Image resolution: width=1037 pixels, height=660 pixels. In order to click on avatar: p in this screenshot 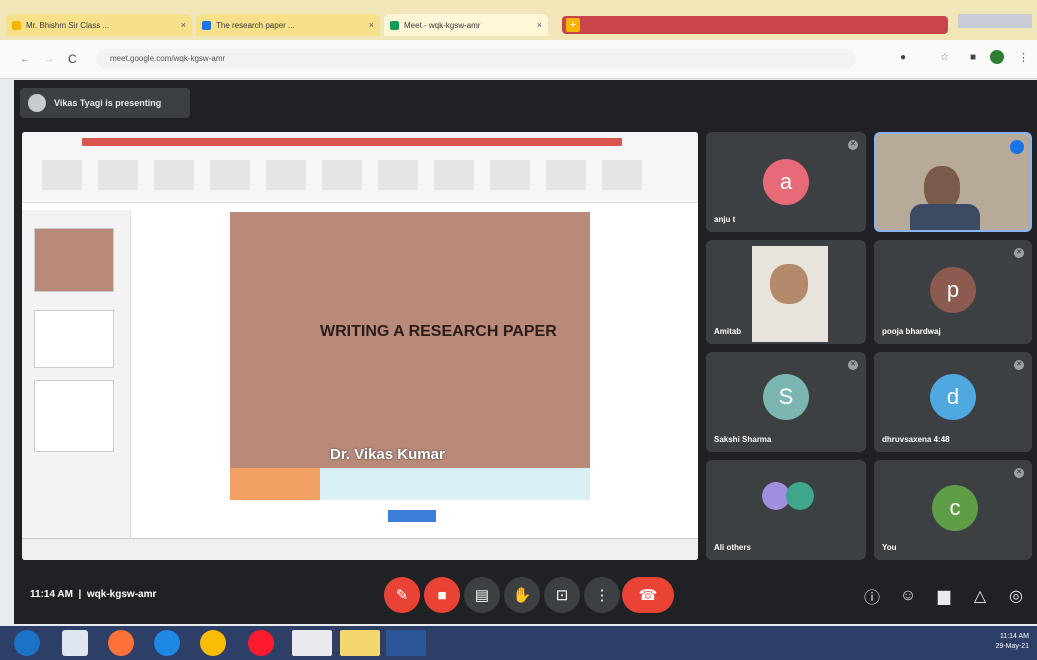, I will do `click(953, 290)`.